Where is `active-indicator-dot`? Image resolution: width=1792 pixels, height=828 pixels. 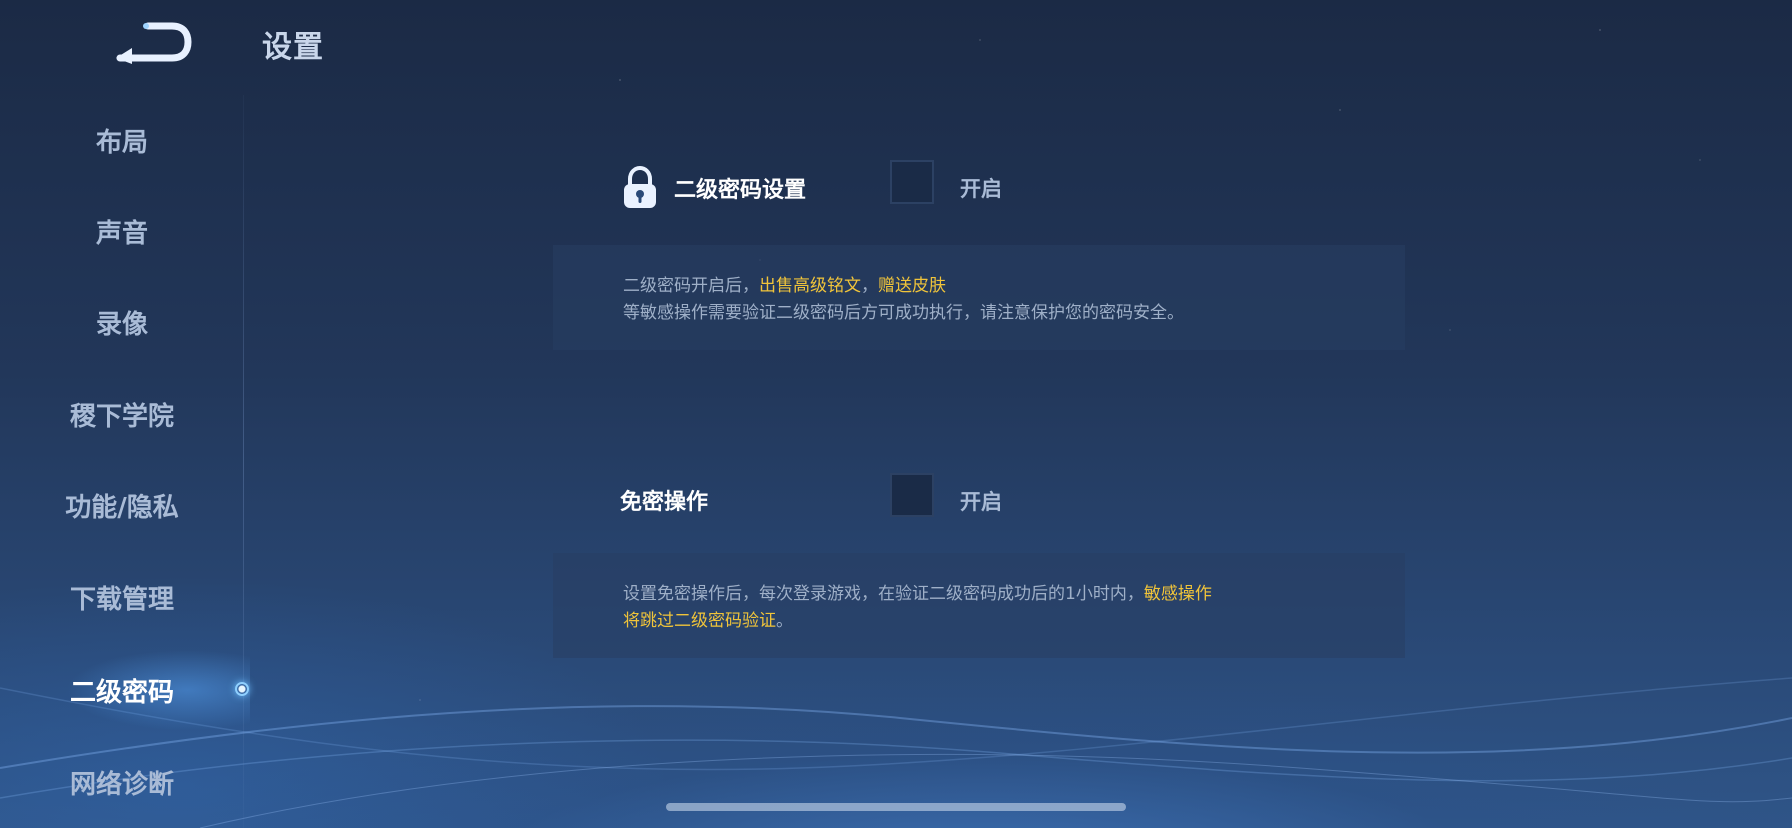 active-indicator-dot is located at coordinates (242, 689).